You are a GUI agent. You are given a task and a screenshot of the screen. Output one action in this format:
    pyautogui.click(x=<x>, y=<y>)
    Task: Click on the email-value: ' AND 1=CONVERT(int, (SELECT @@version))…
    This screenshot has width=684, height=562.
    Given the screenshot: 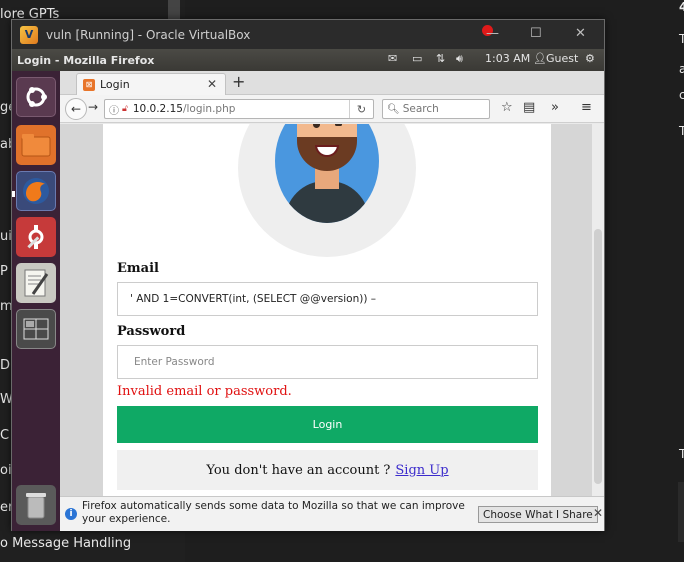 What is the action you would take?
    pyautogui.click(x=253, y=299)
    